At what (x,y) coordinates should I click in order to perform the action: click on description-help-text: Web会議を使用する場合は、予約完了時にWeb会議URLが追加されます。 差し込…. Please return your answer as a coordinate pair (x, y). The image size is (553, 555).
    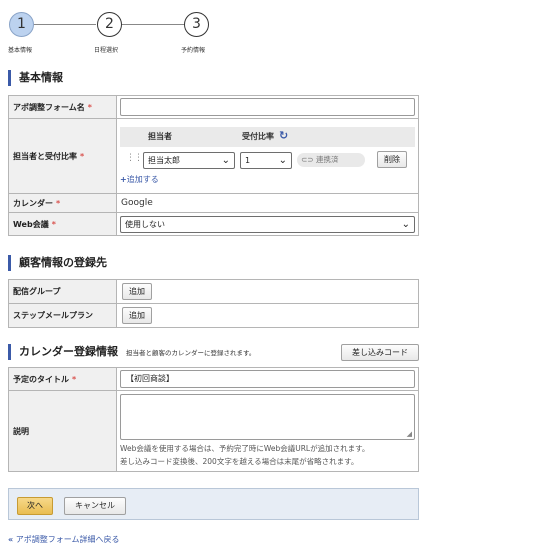
    Looking at the image, I should click on (245, 455).